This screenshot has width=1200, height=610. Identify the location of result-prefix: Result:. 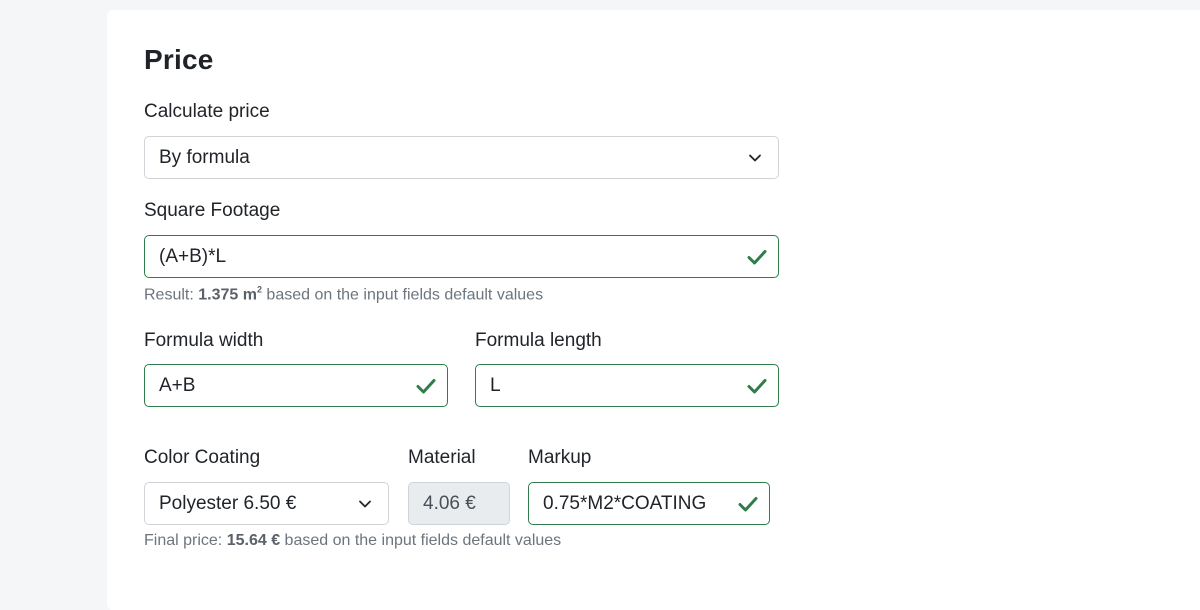
(171, 295).